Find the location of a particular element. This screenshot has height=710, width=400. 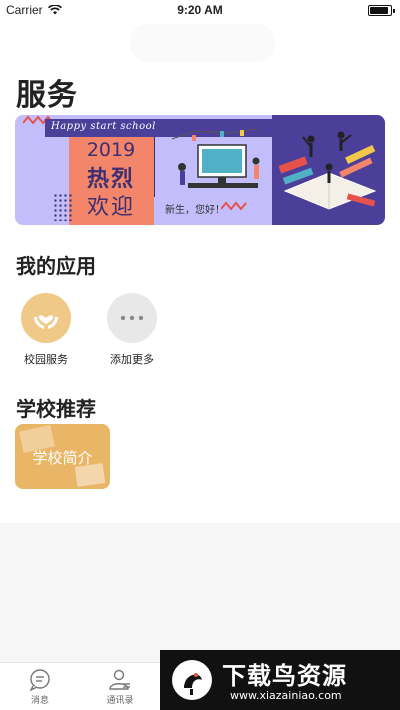

watermark-title: 下载鸟资源 is located at coordinates (284, 676).